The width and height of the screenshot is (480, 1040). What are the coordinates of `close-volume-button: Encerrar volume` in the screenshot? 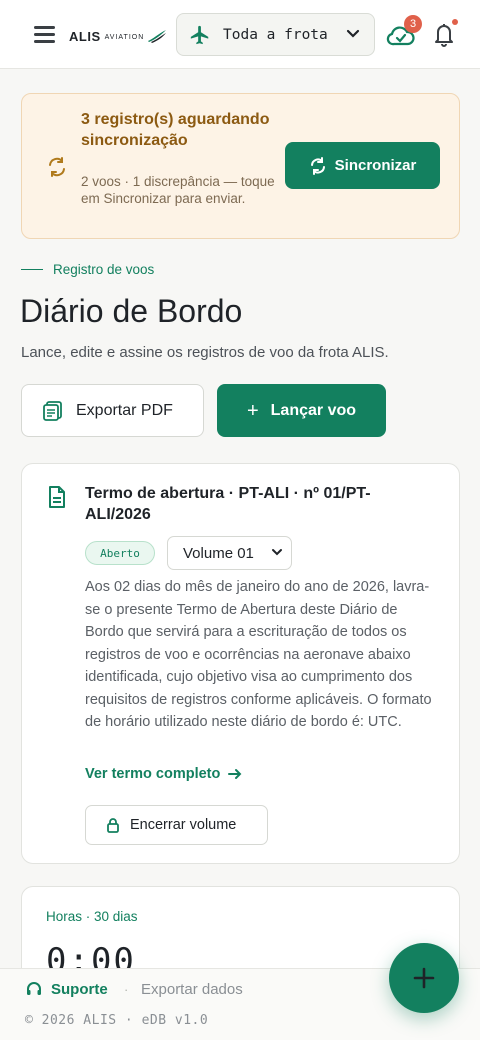 It's located at (176, 825).